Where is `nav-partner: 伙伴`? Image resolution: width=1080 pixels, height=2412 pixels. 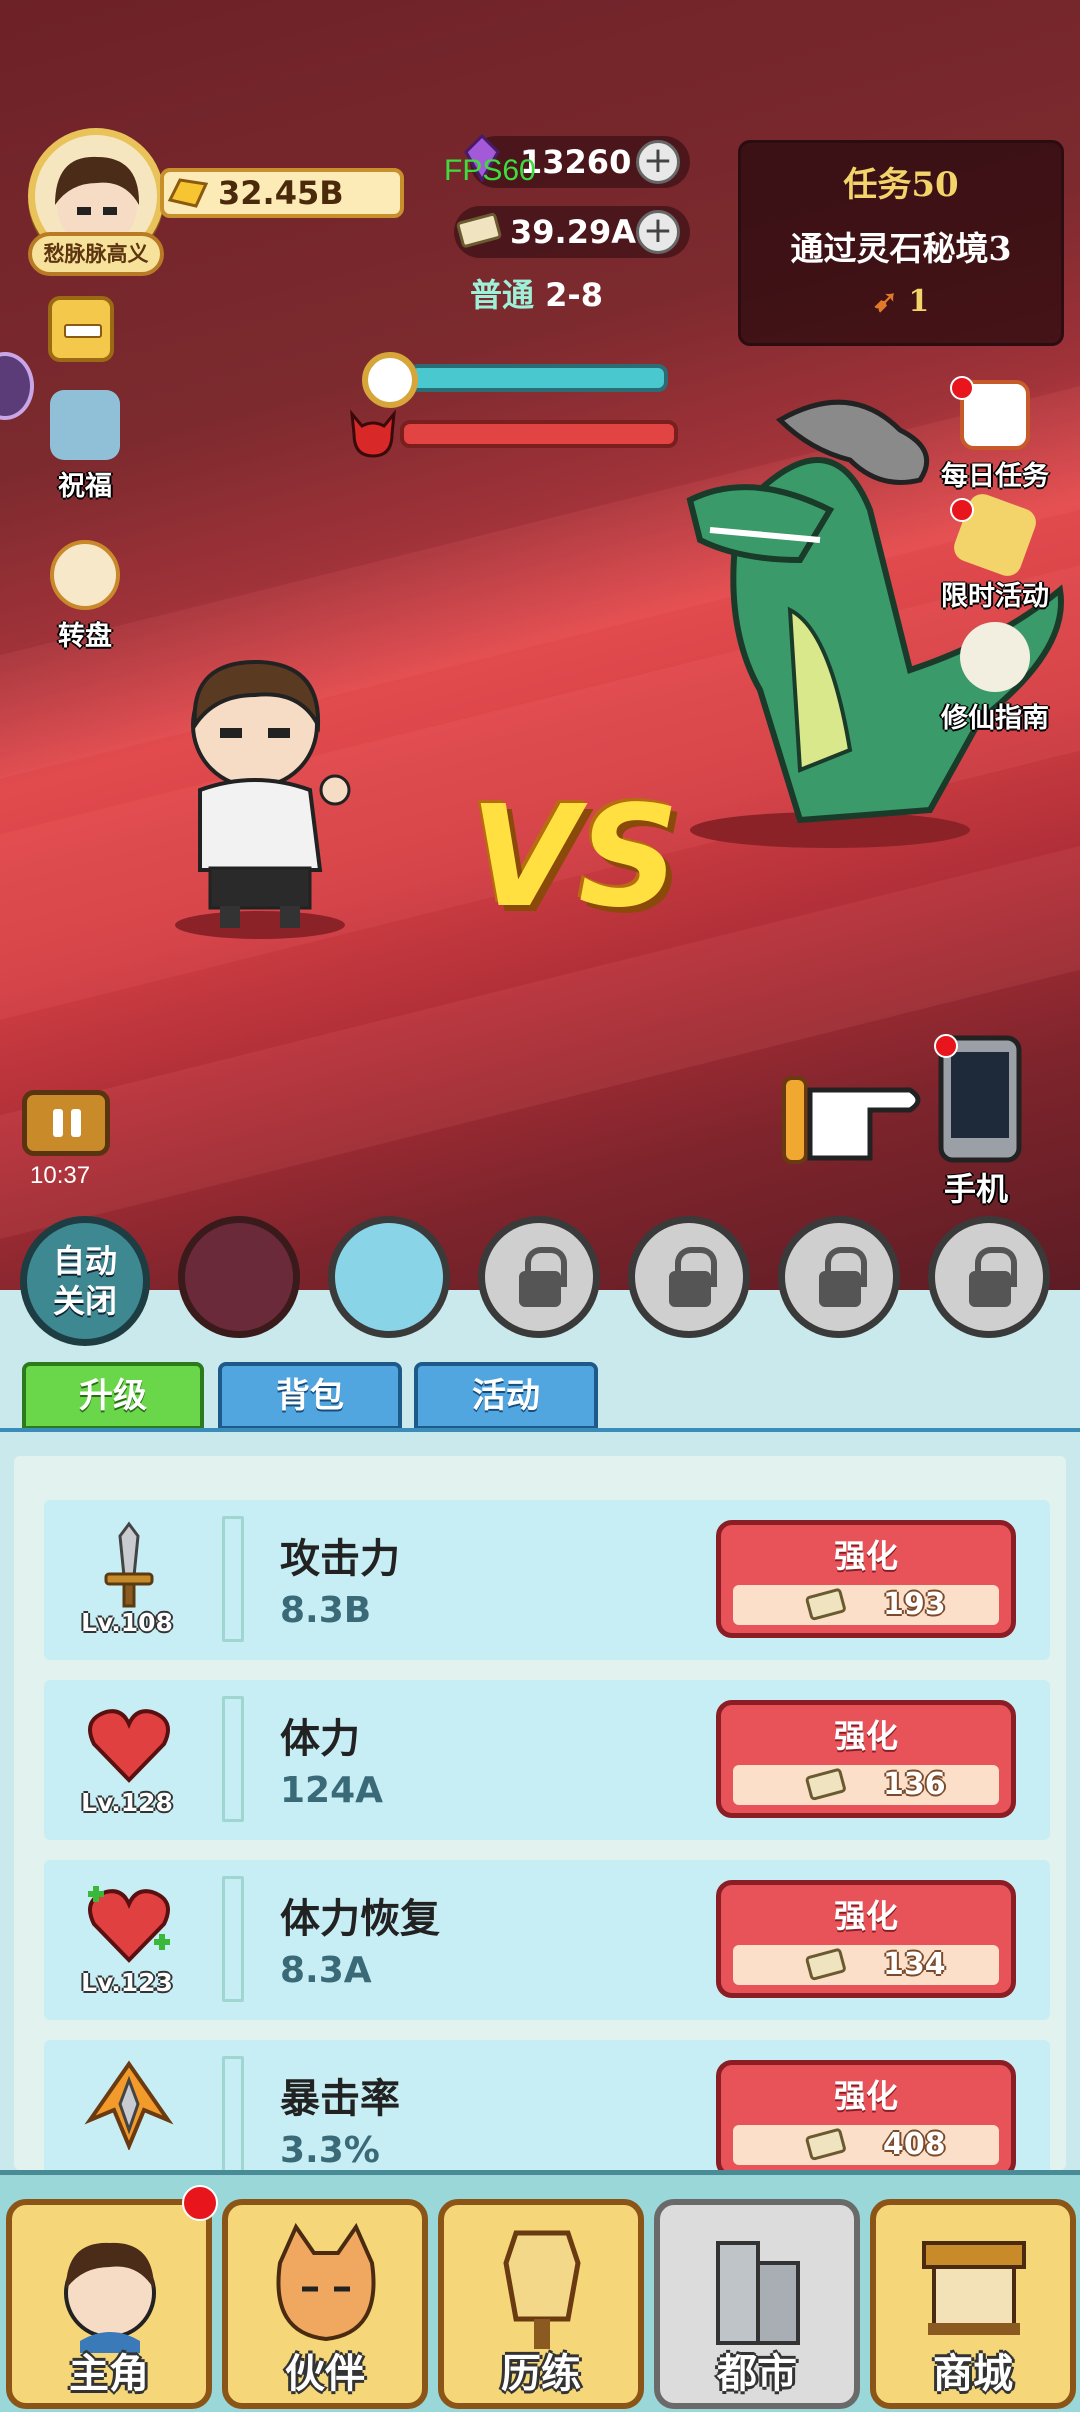
nav-partner: 伙伴 is located at coordinates (325, 2304).